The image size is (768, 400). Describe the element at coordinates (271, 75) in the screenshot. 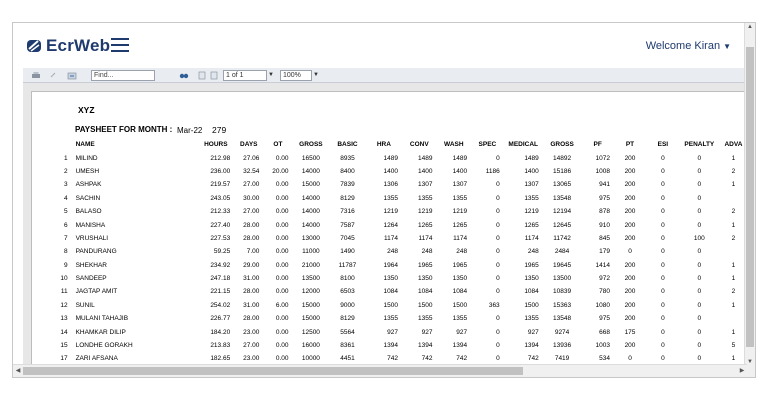

I see `page-dropdown-icon: ▼` at that location.